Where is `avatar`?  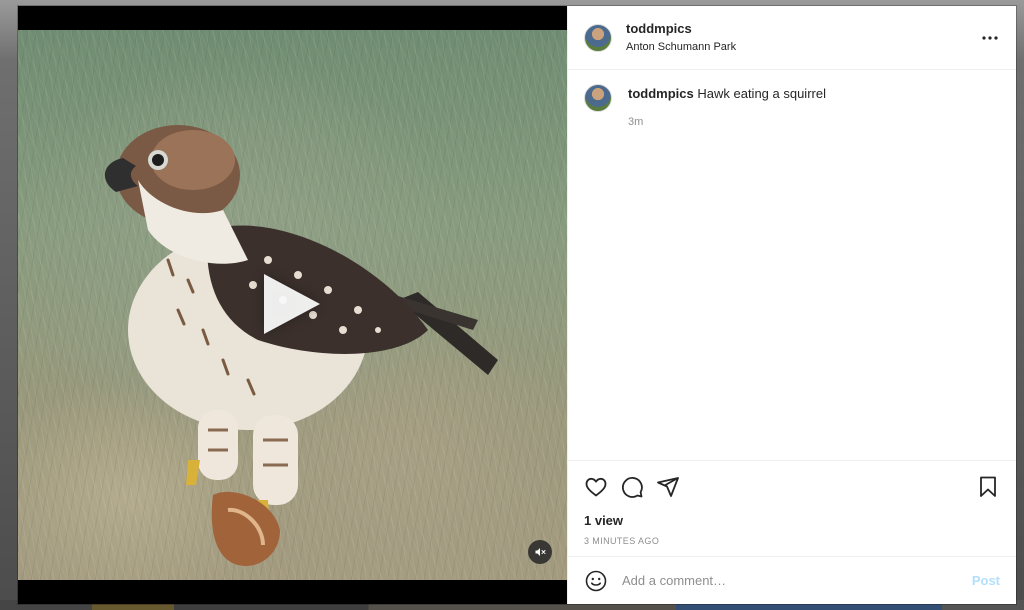
avatar is located at coordinates (598, 37).